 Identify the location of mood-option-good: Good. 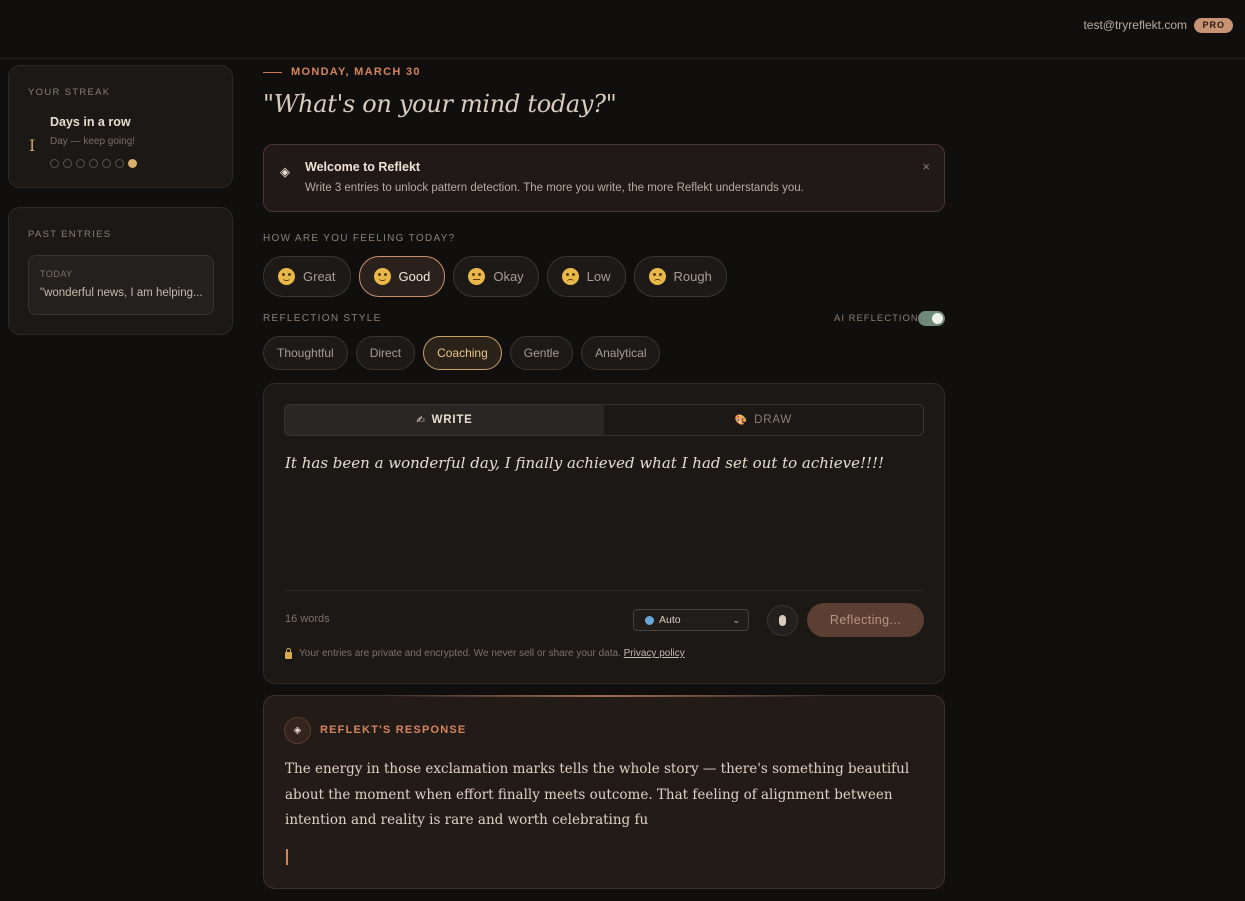
(402, 276).